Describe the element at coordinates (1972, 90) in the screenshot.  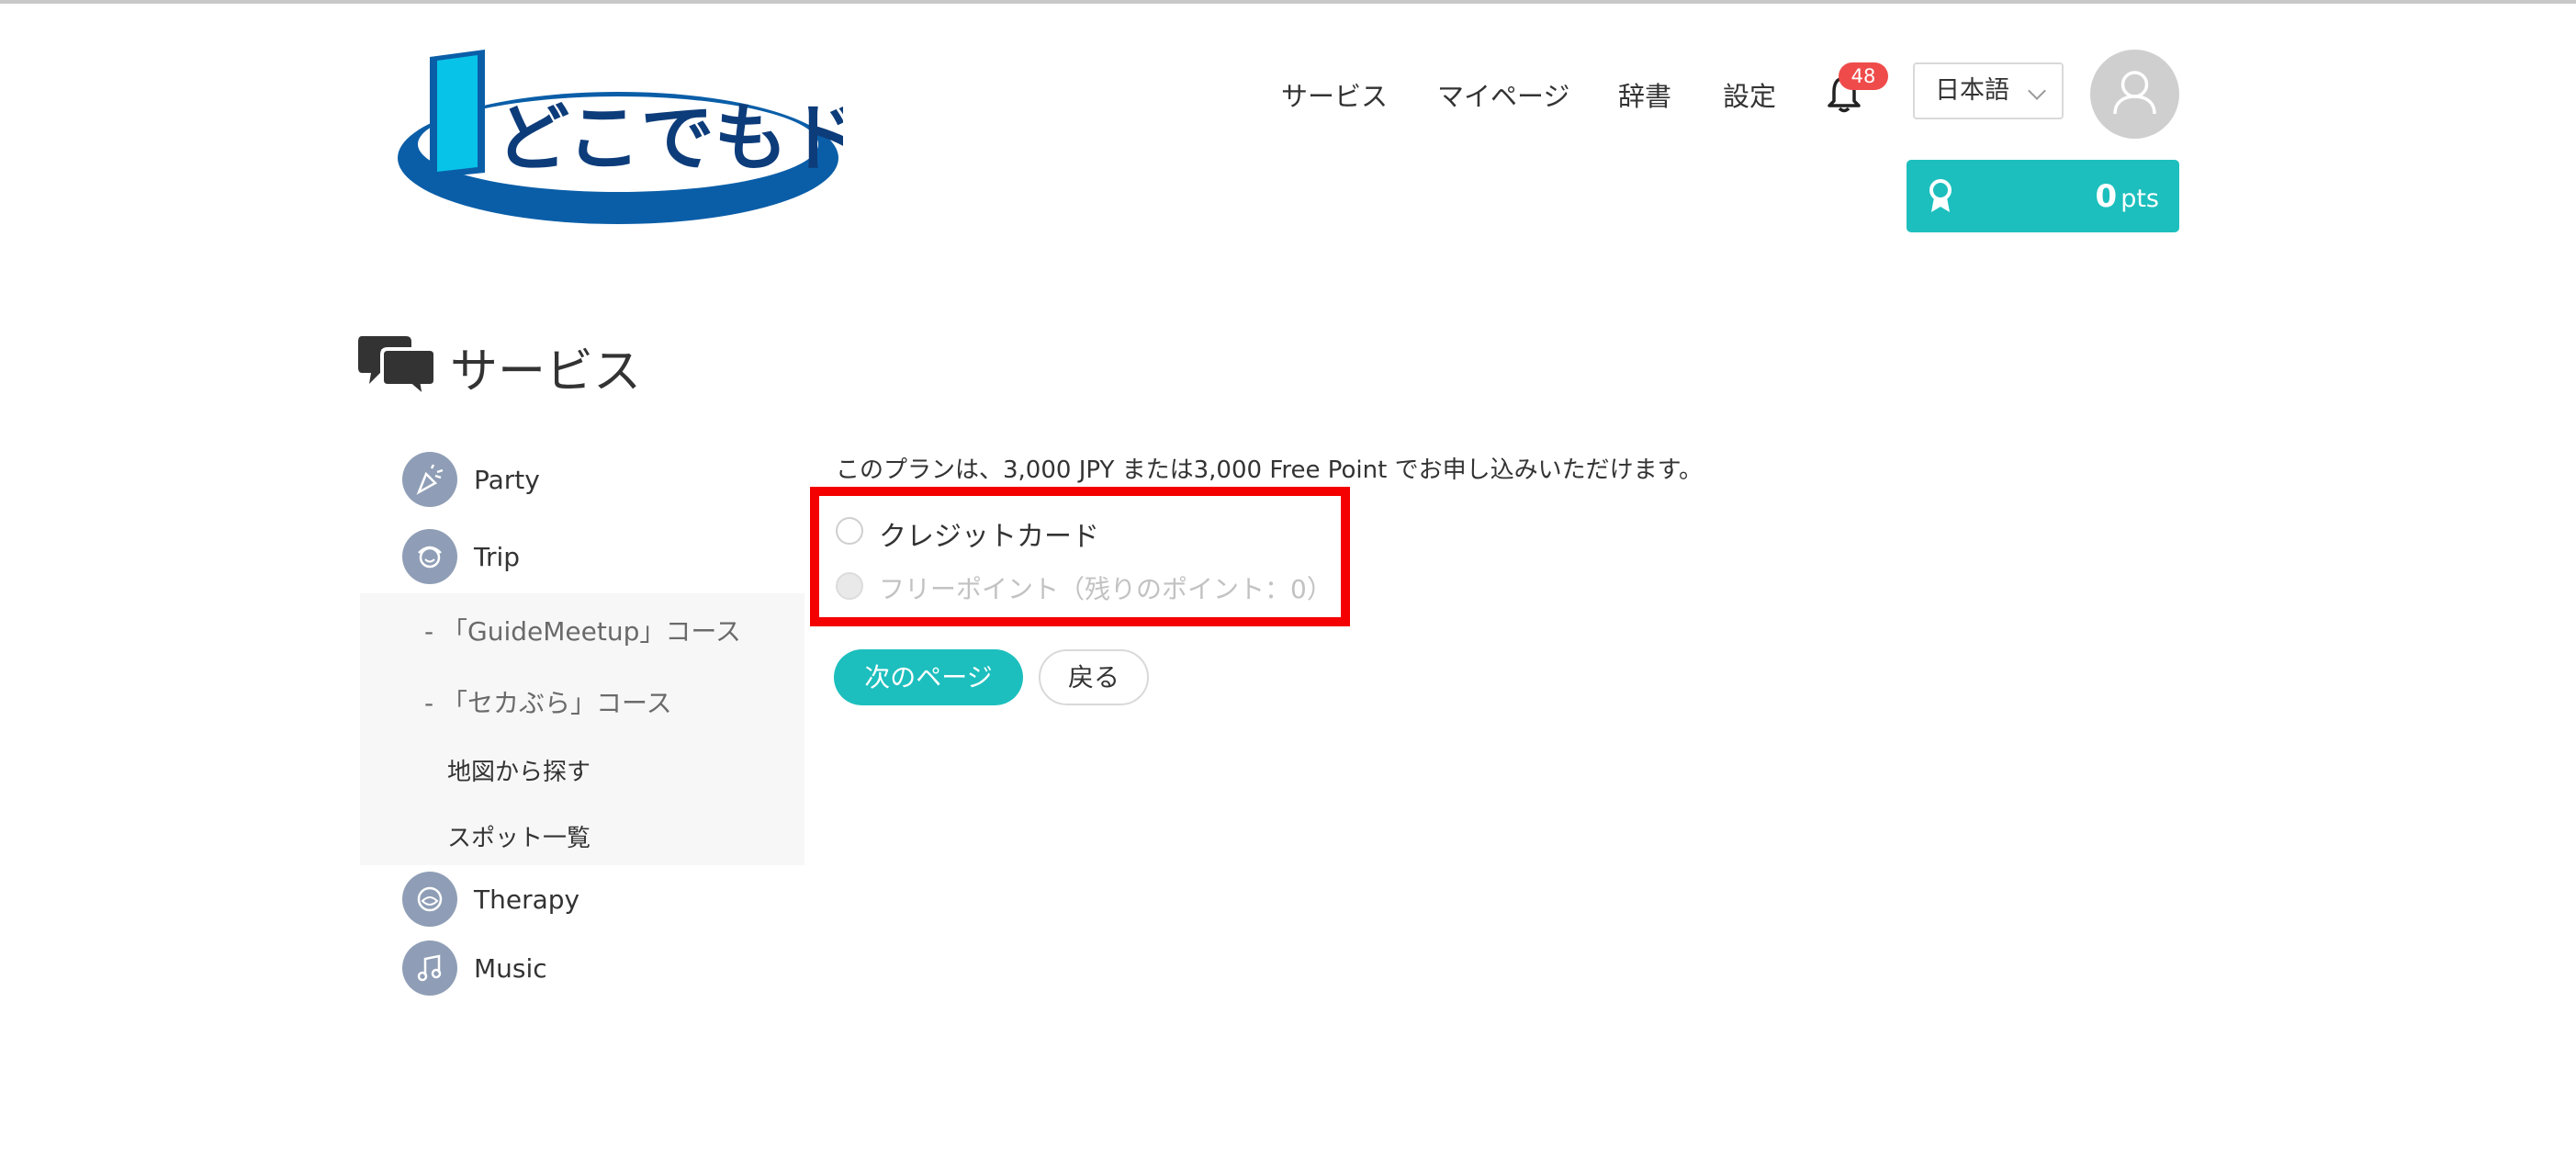
I see `language-label: 日本語` at that location.